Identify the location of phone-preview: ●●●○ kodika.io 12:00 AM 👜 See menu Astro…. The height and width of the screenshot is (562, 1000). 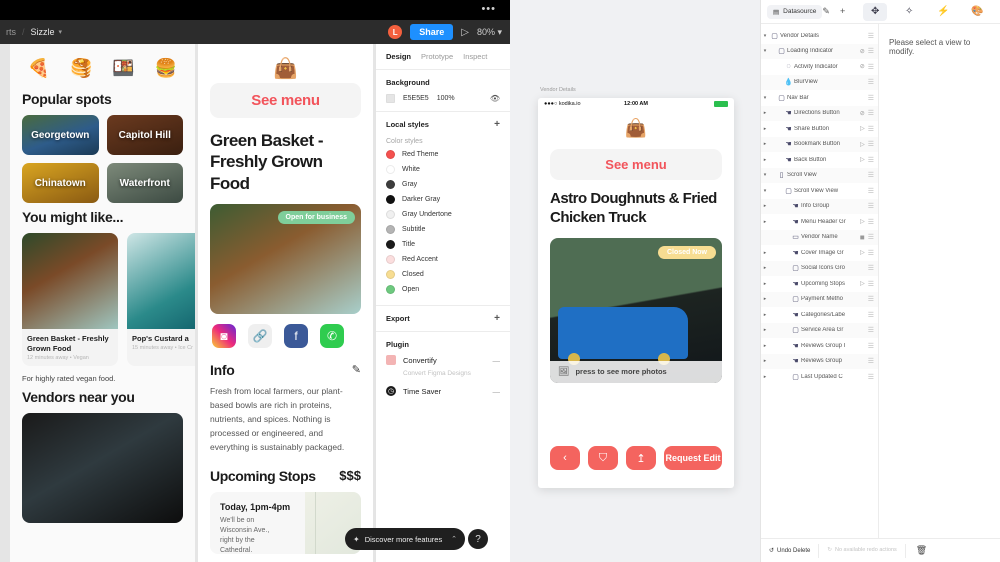
(636, 293).